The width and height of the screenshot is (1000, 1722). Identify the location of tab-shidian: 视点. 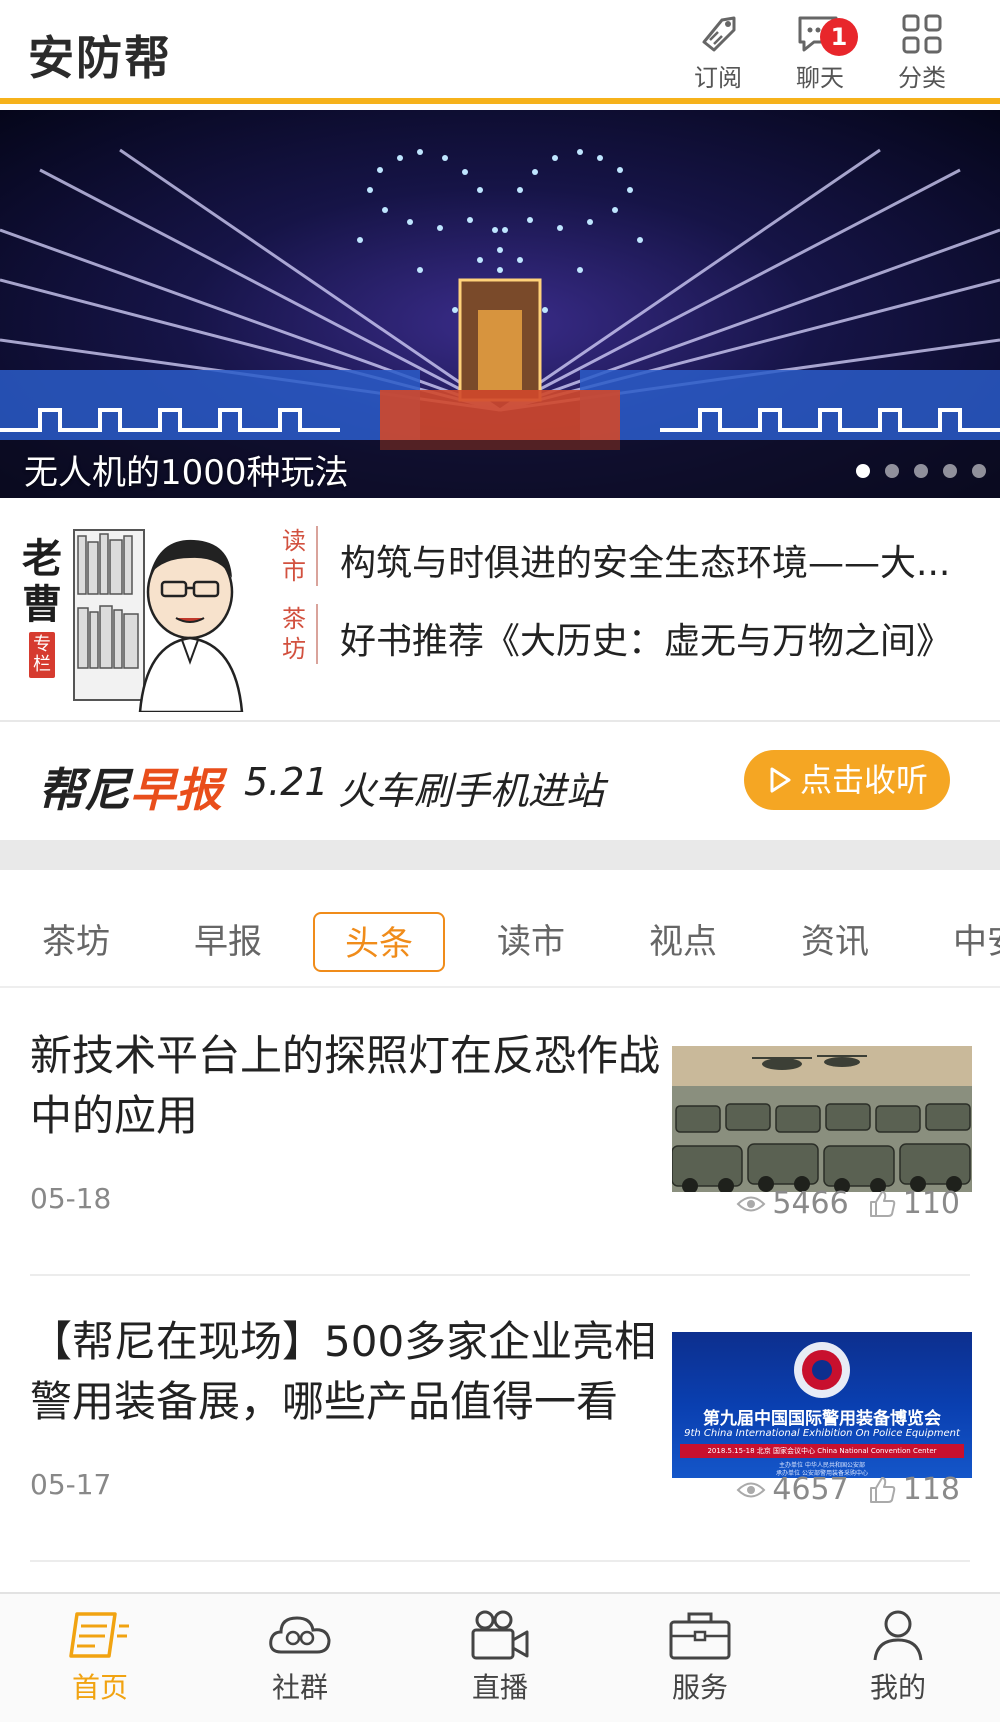
(683, 942).